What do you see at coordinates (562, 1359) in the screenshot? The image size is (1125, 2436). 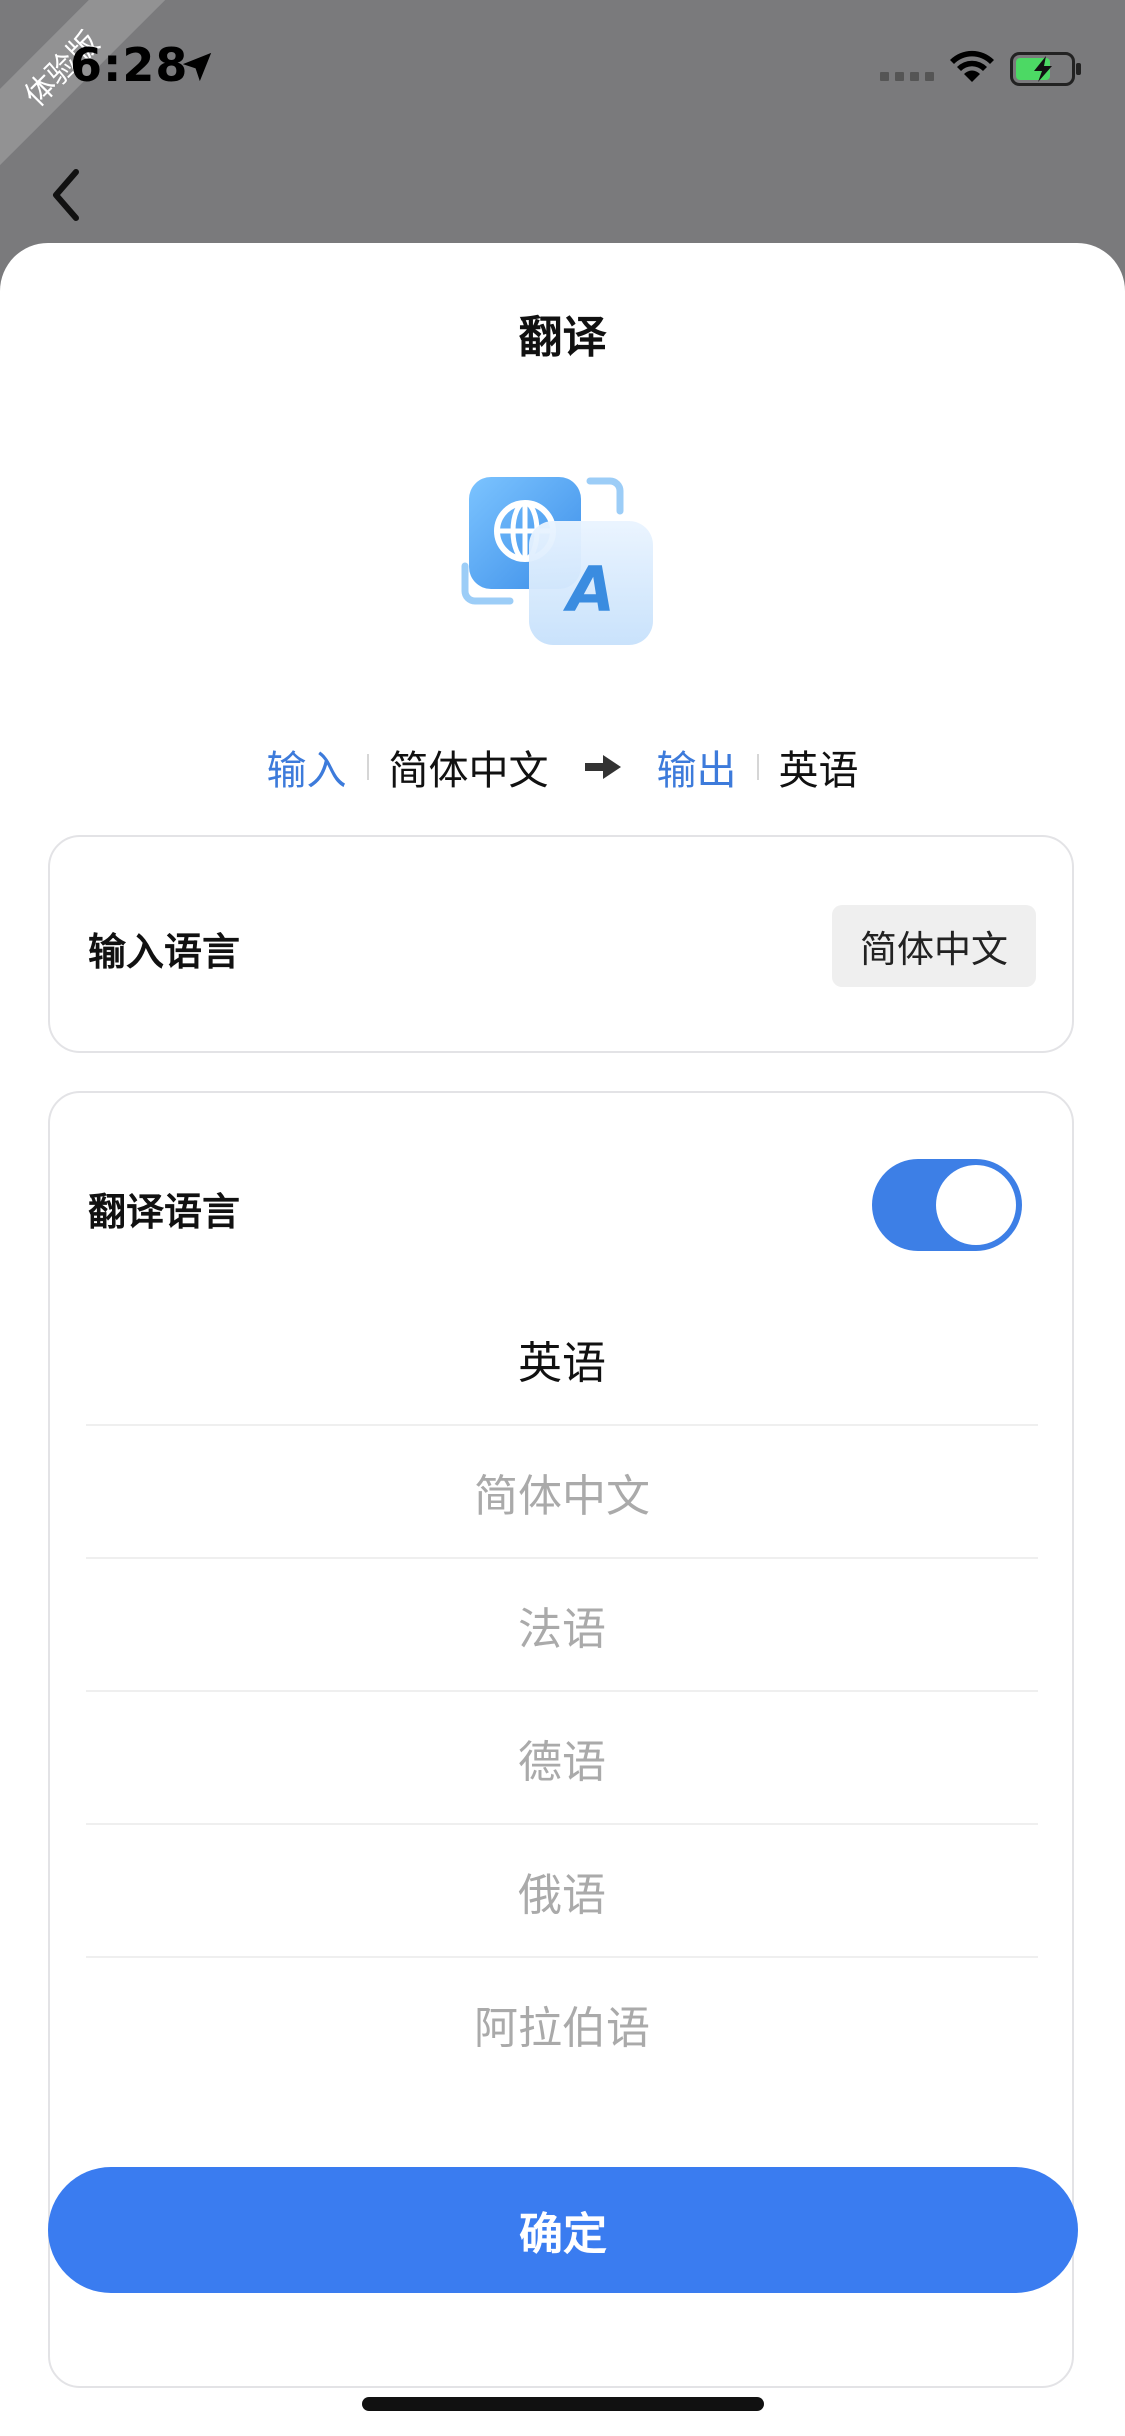 I see `language-option: 英语` at bounding box center [562, 1359].